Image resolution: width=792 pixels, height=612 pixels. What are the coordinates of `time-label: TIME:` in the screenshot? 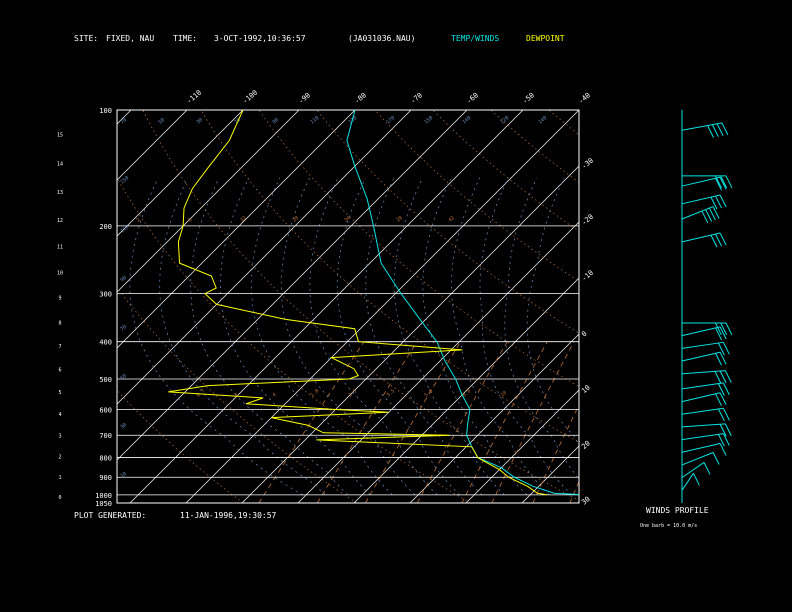 It's located at (185, 38).